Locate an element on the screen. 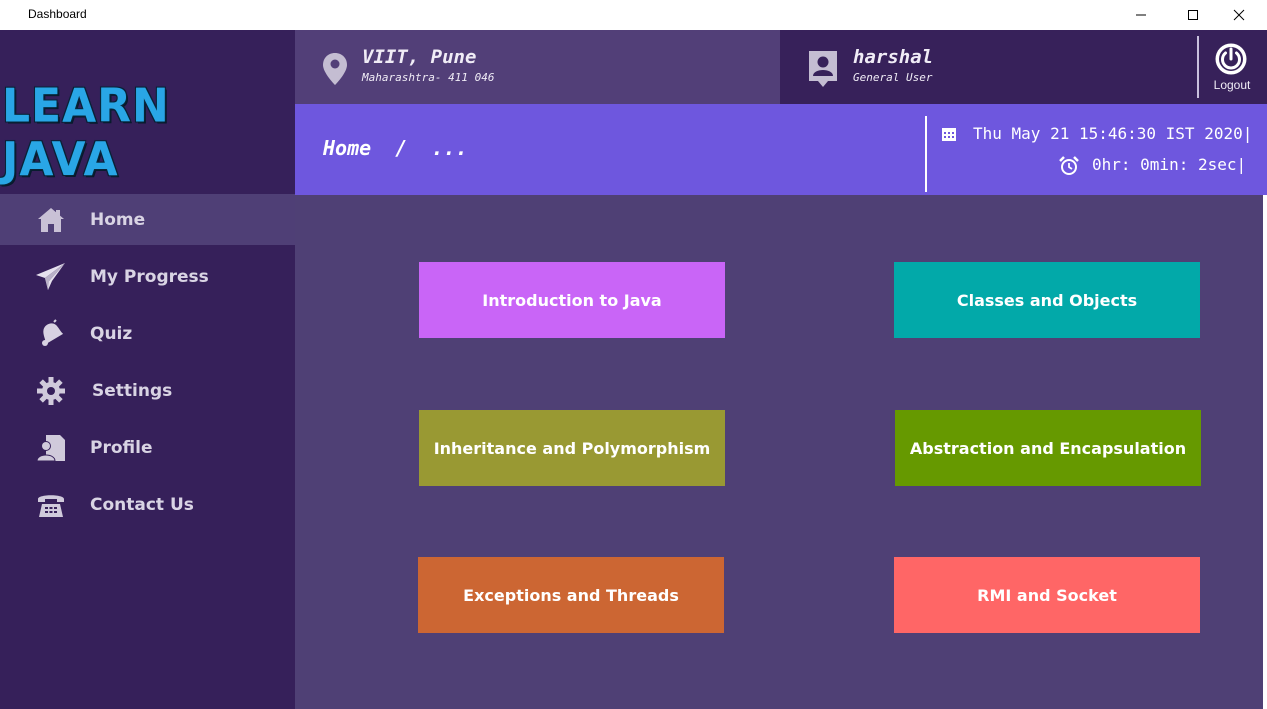 This screenshot has height=709, width=1267. power-icon is located at coordinates (1231, 61).